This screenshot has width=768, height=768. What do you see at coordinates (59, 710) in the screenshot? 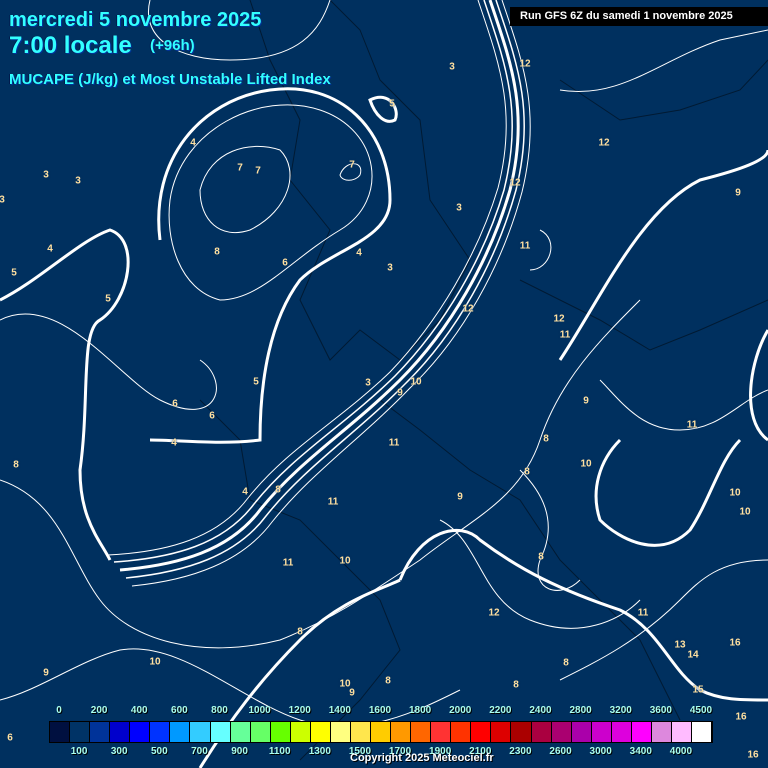
I see `color-scale-label-top: 0` at bounding box center [59, 710].